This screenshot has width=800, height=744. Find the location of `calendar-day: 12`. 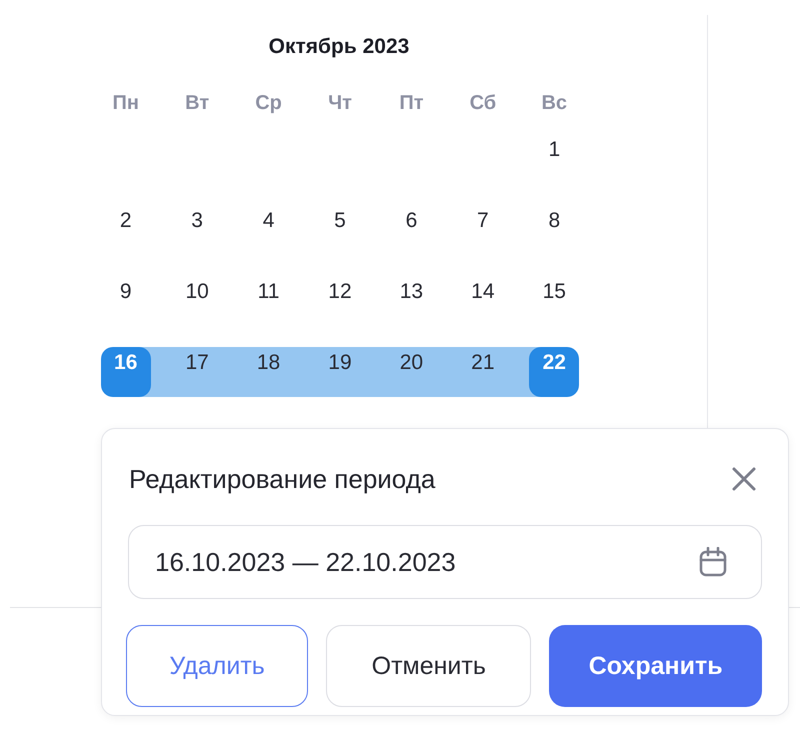

calendar-day: 12 is located at coordinates (339, 301).